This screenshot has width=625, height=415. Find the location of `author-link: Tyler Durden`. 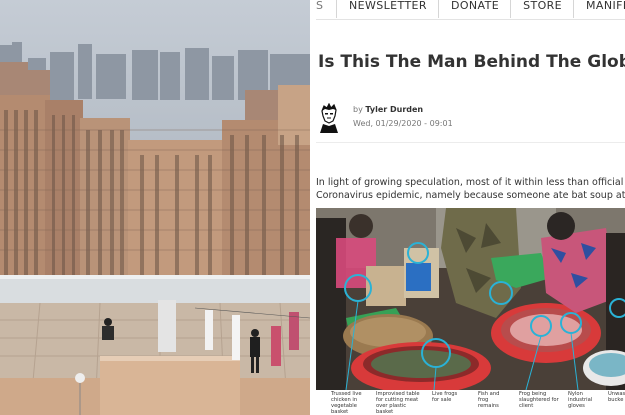

author-link: Tyler Durden is located at coordinates (394, 109).